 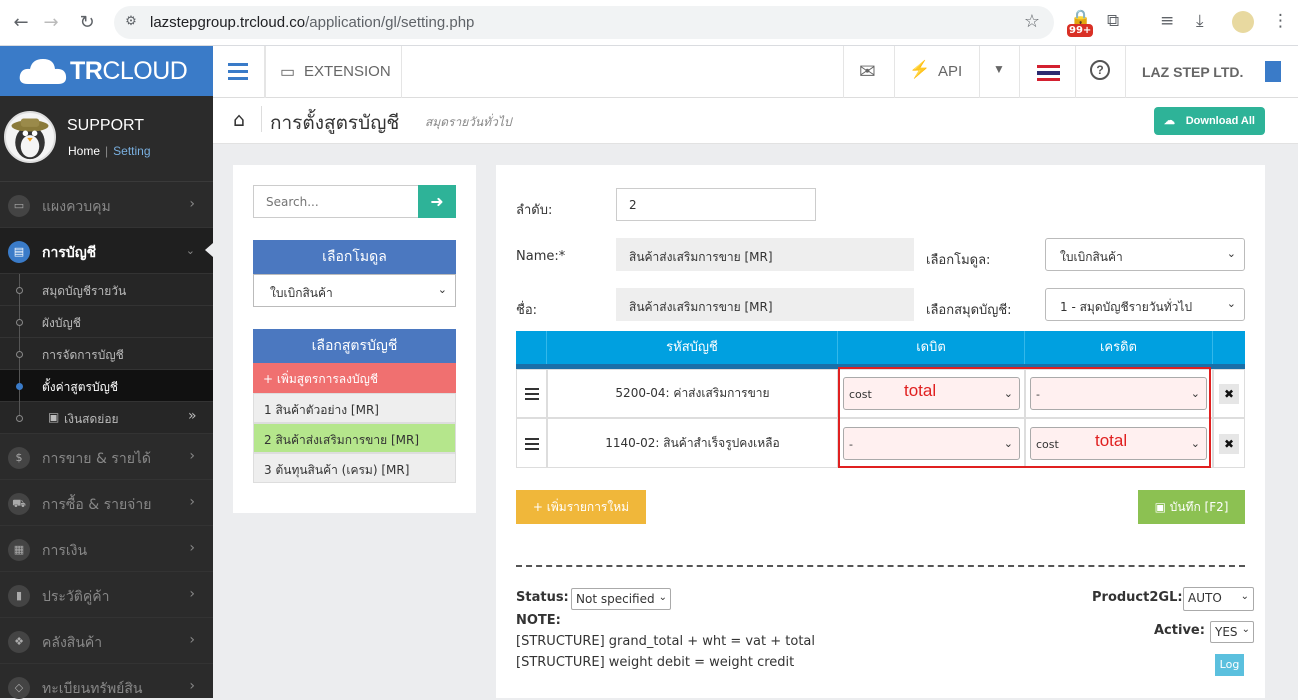 What do you see at coordinates (937, 72) in the screenshot?
I see `api-button: ⚡ API` at bounding box center [937, 72].